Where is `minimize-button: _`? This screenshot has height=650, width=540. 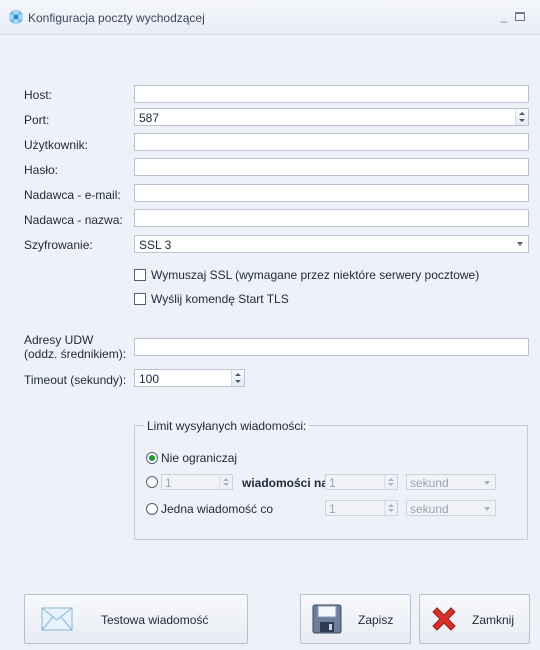
minimize-button: _ is located at coordinates (504, 16).